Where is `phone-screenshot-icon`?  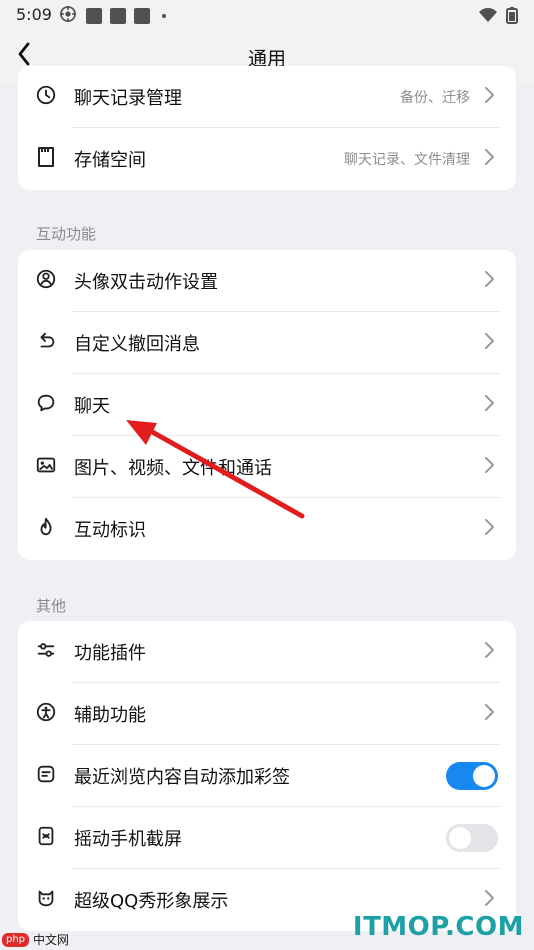 phone-screenshot-icon is located at coordinates (46, 838).